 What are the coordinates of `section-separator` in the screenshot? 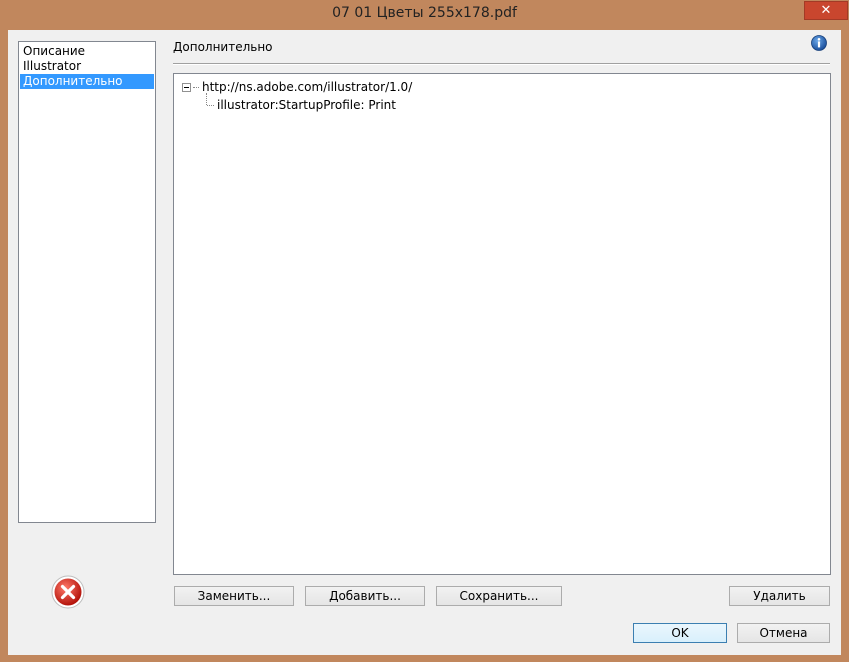 It's located at (501, 64).